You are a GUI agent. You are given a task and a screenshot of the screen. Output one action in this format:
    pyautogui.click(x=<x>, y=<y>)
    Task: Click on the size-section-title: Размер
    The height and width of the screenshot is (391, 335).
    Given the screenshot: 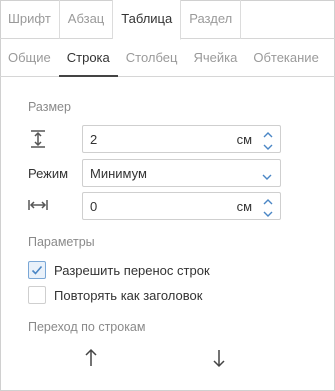 What is the action you would take?
    pyautogui.click(x=49, y=107)
    